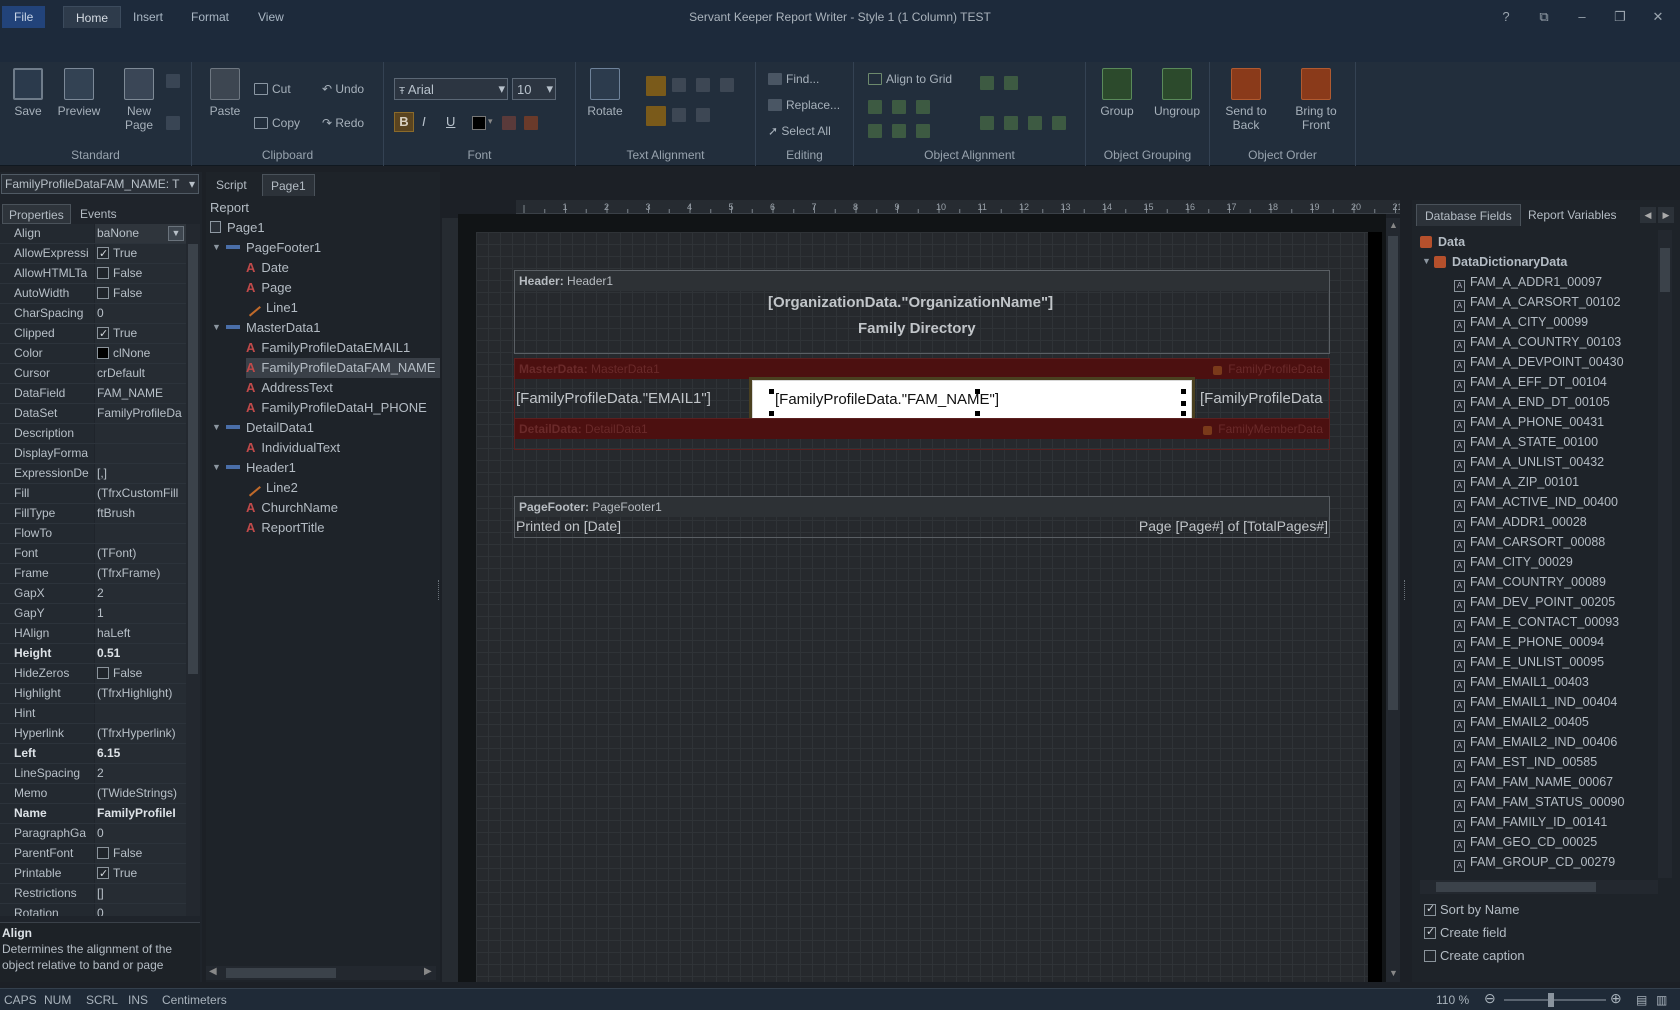 The image size is (1680, 1010). Describe the element at coordinates (336, 408) in the screenshot. I see `tree-node-phone: A FamilyProfileDataH_PHONE` at that location.